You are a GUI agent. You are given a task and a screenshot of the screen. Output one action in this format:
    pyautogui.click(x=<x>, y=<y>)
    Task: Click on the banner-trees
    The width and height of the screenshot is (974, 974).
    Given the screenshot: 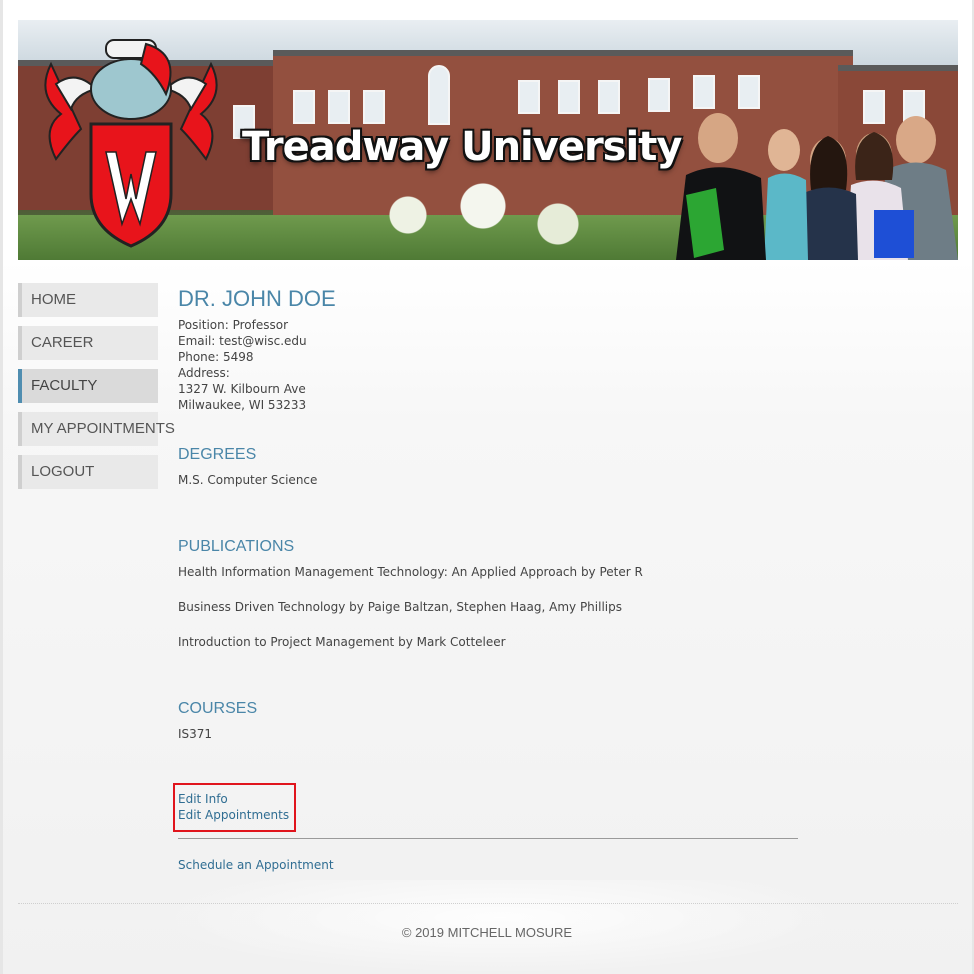 What is the action you would take?
    pyautogui.click(x=468, y=215)
    